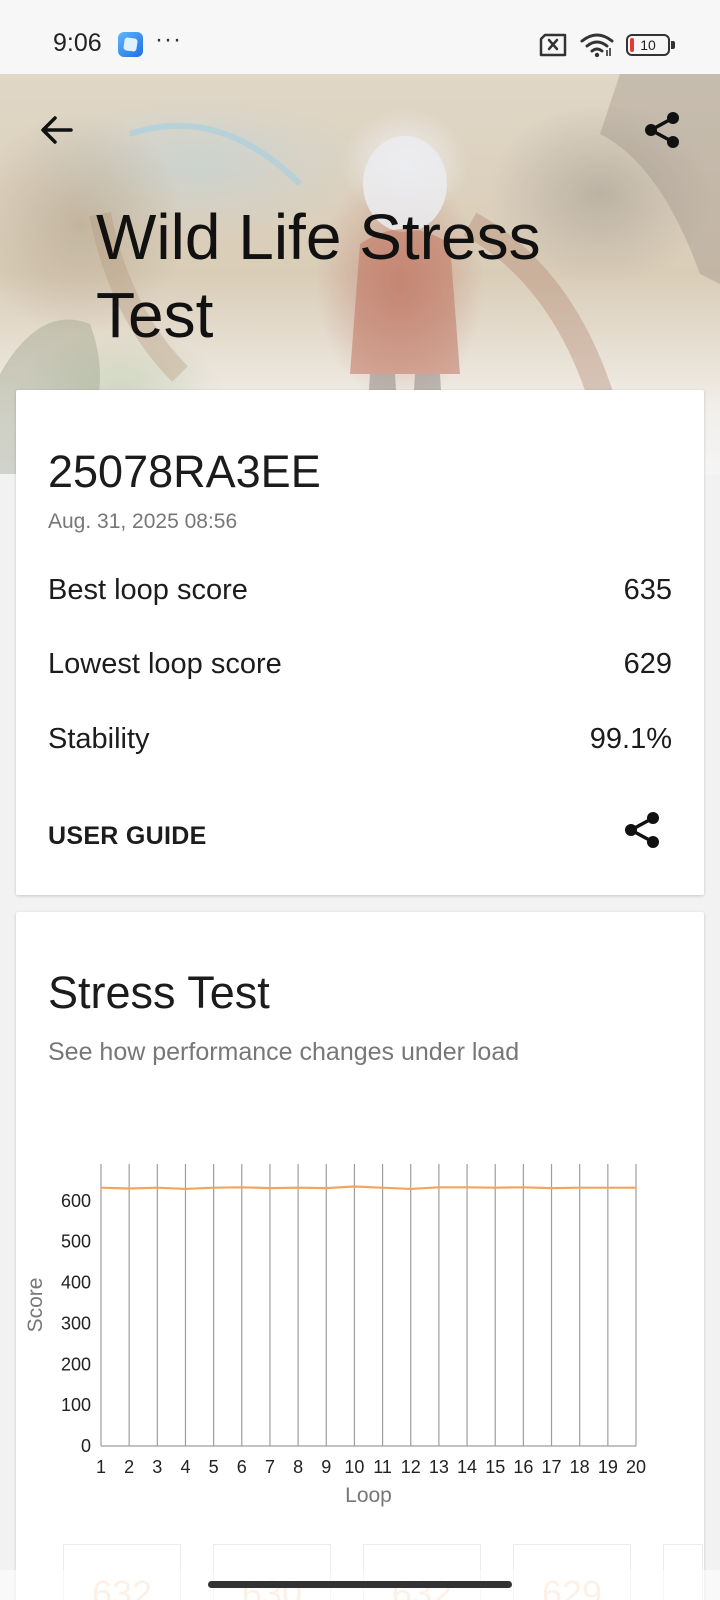 The width and height of the screenshot is (720, 1600). What do you see at coordinates (76, 1364) in the screenshot?
I see `y-tick-label: 200` at bounding box center [76, 1364].